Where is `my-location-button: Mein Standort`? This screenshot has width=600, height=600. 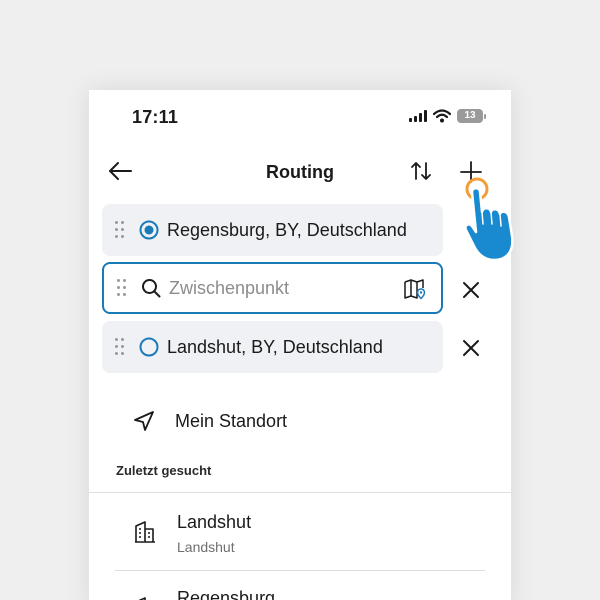
my-location-button: Mein Standort is located at coordinates (210, 421).